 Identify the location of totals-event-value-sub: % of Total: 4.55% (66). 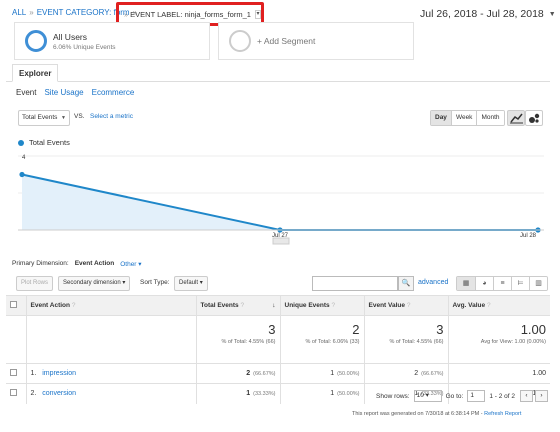
(416, 342).